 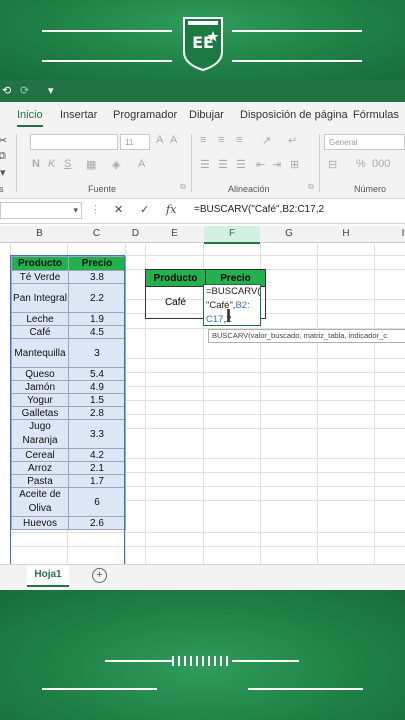 I want to click on price-cell: 2.1, so click(x=97, y=468).